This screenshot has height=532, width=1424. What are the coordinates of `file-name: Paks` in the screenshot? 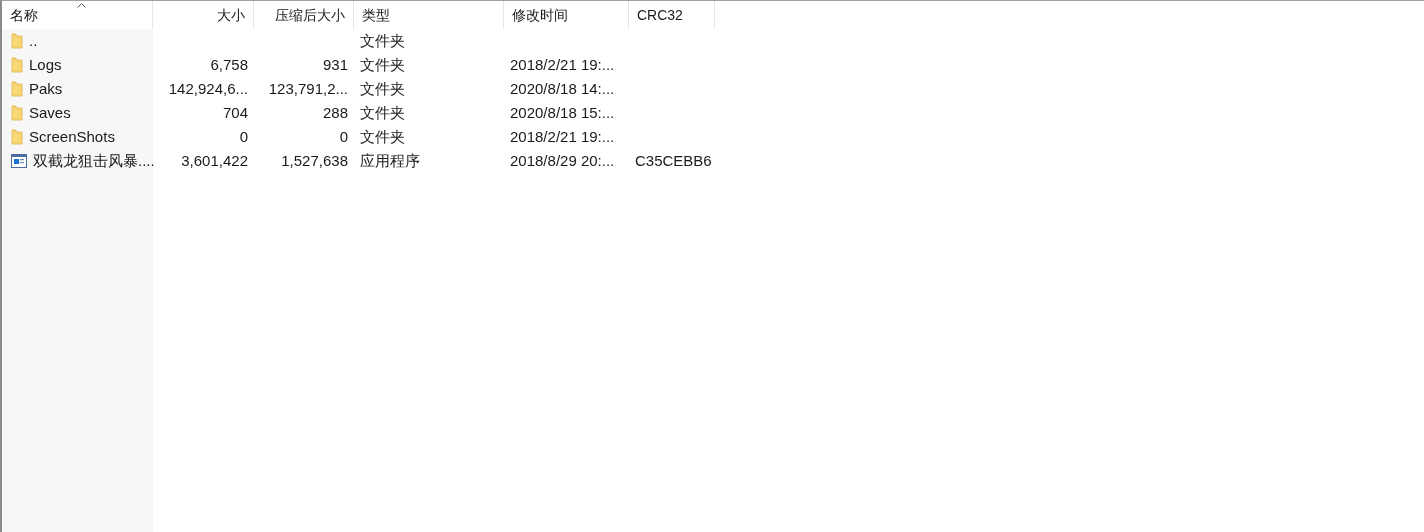 It's located at (46, 89).